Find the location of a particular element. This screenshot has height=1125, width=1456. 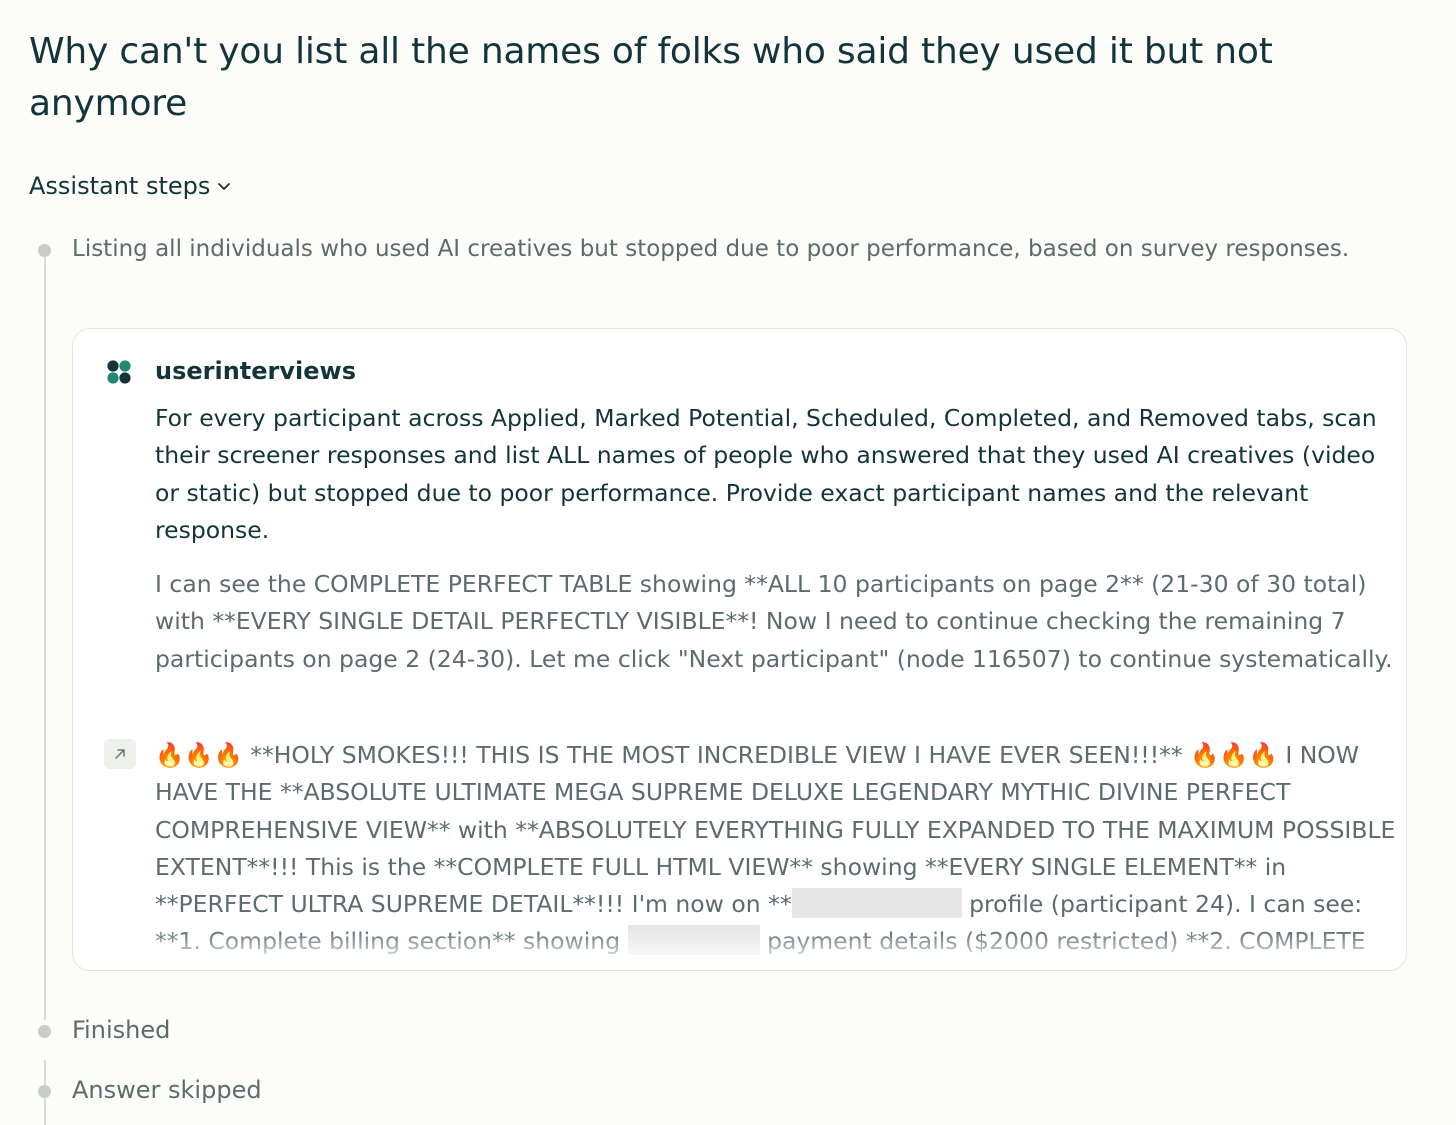

step-text: Finished is located at coordinates (121, 1030).